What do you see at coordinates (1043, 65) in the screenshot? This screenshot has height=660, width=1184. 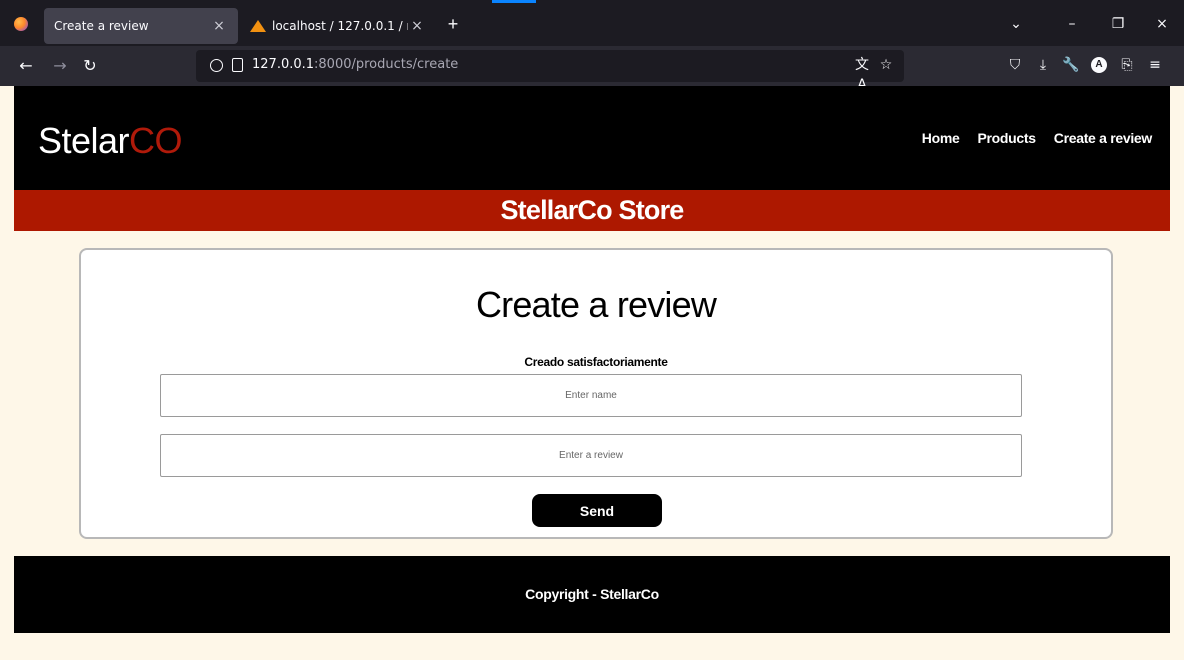 I see `download-icon: ⤓` at bounding box center [1043, 65].